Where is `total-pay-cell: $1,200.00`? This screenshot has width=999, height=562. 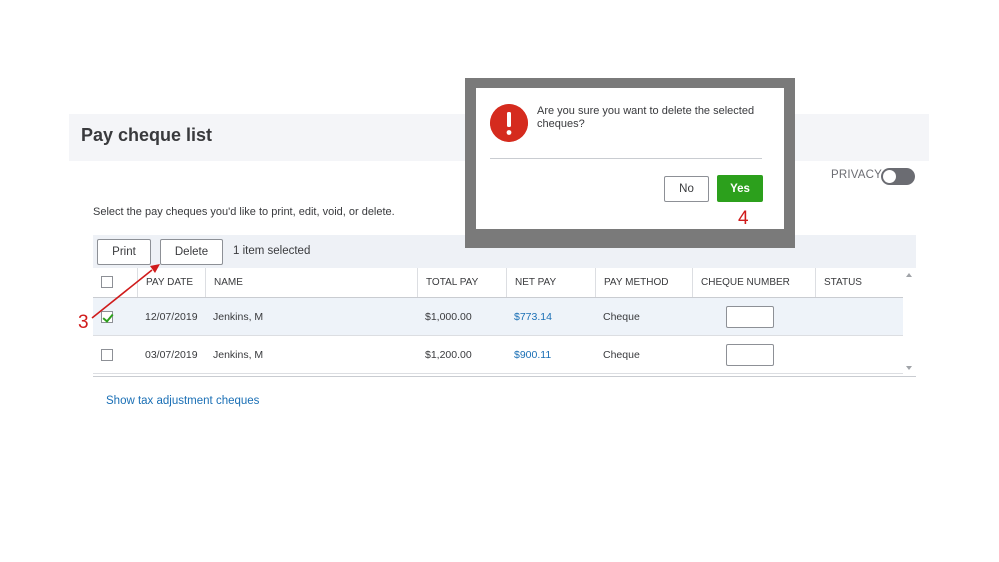 total-pay-cell: $1,200.00 is located at coordinates (448, 355).